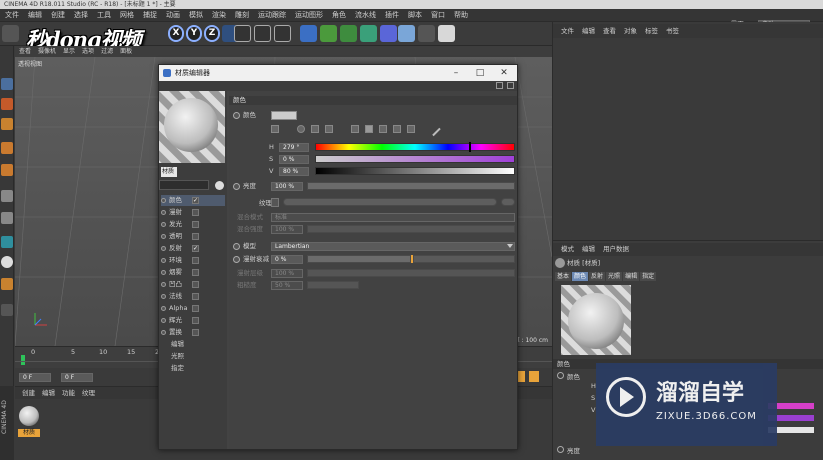 The width and height of the screenshot is (823, 460). What do you see at coordinates (7, 242) in the screenshot?
I see `snap-icon` at bounding box center [7, 242].